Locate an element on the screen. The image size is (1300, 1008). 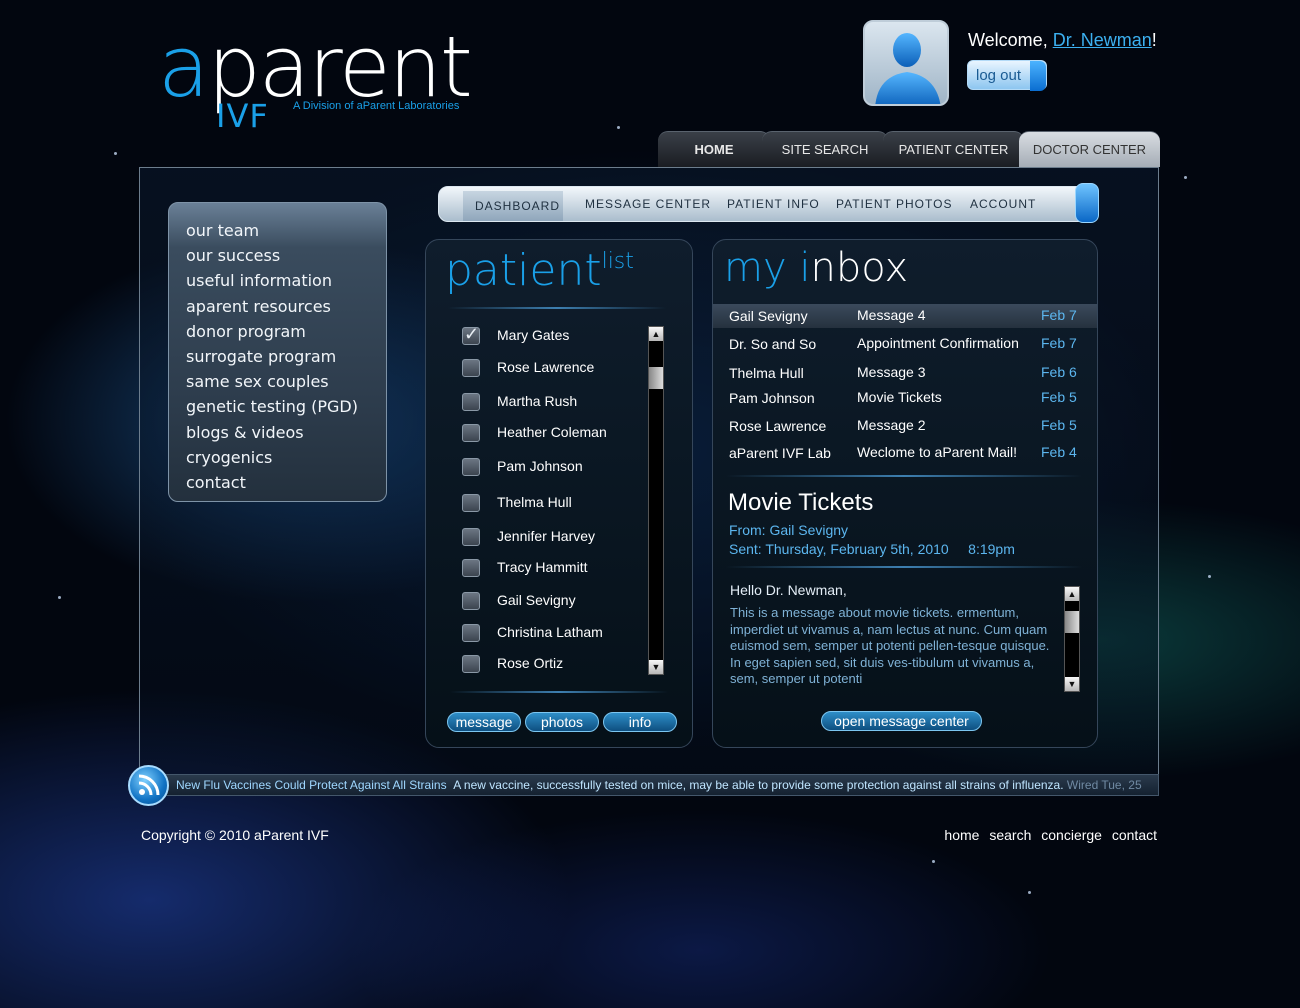
footer-link-contact: contact is located at coordinates (1134, 835).